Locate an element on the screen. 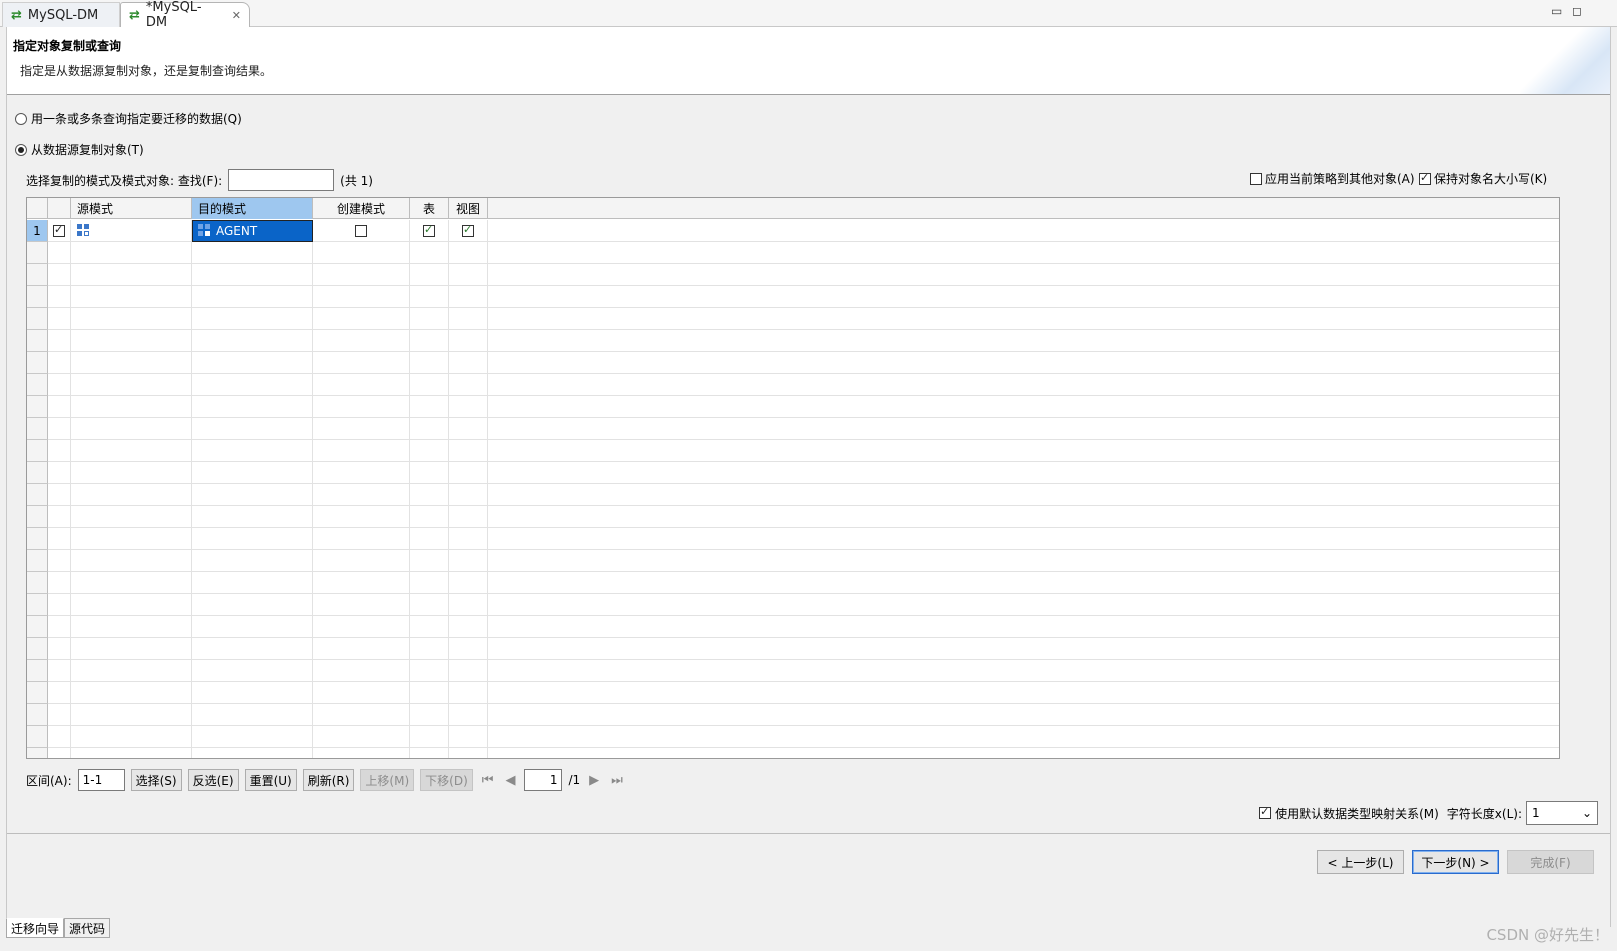 The height and width of the screenshot is (951, 1617). view-cell is located at coordinates (468, 231).